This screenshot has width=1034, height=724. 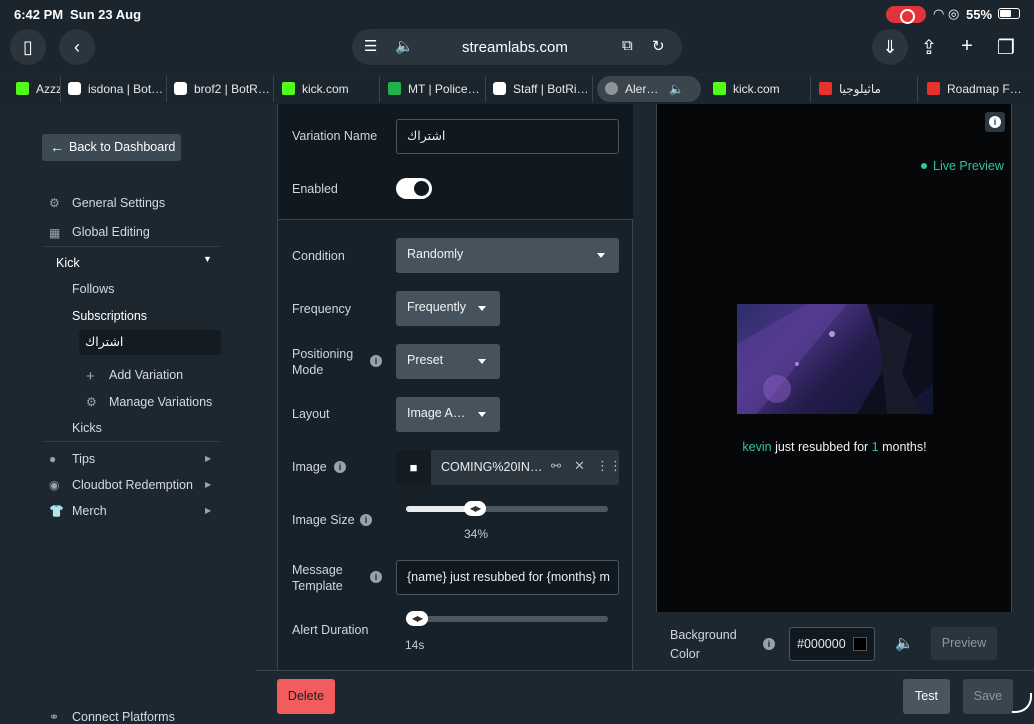 I want to click on live-preview-indicator: Live Preview, so click(x=962, y=166).